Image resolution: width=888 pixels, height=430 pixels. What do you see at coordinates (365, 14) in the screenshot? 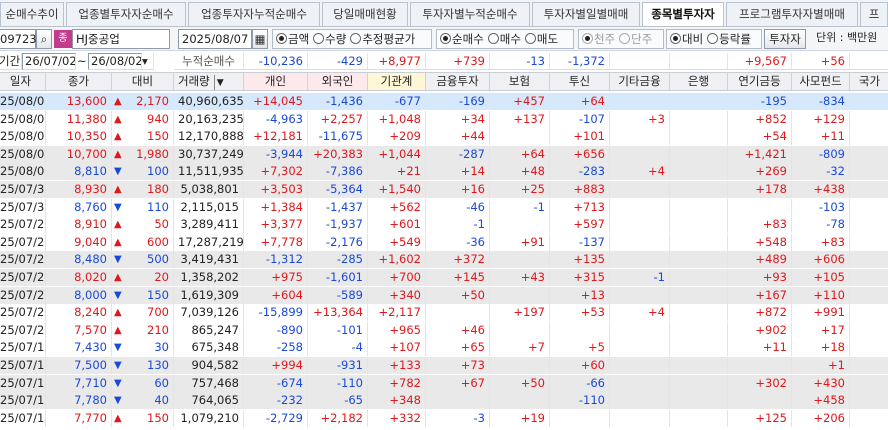
I see `tab-4: 당일매매현황` at bounding box center [365, 14].